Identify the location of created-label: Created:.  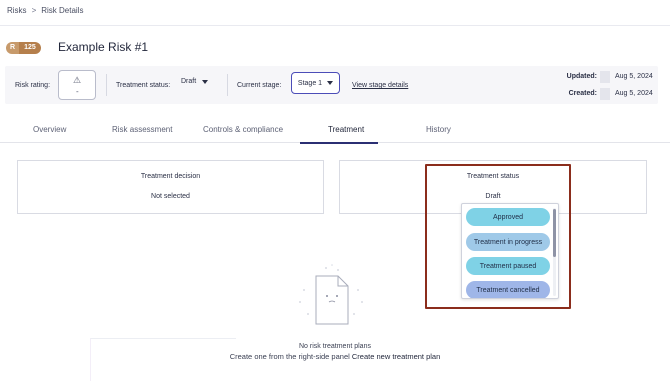
(582, 93).